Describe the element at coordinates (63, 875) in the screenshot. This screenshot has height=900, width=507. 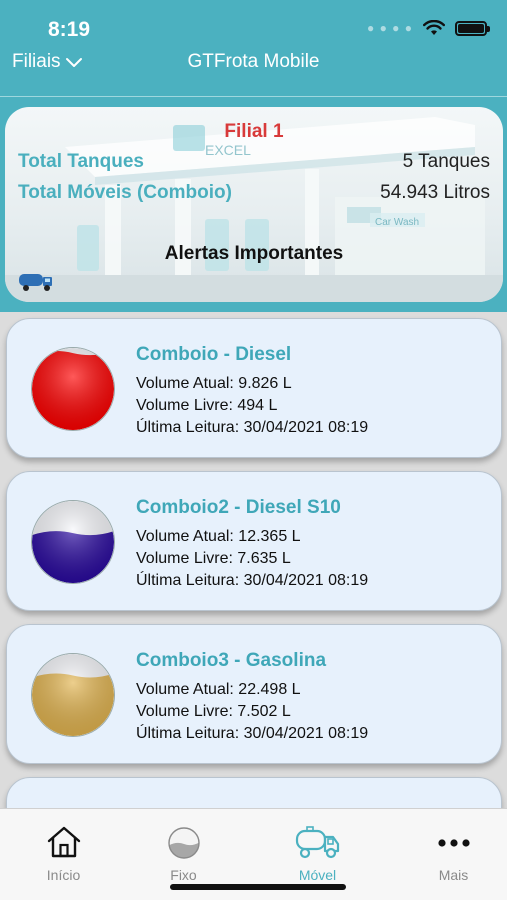
I see `tab-label: Início` at that location.